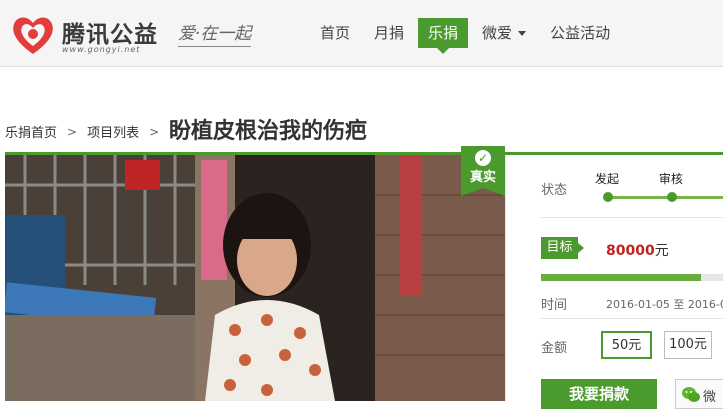  What do you see at coordinates (607, 179) in the screenshot?
I see `status-step-launch: 发起` at bounding box center [607, 179].